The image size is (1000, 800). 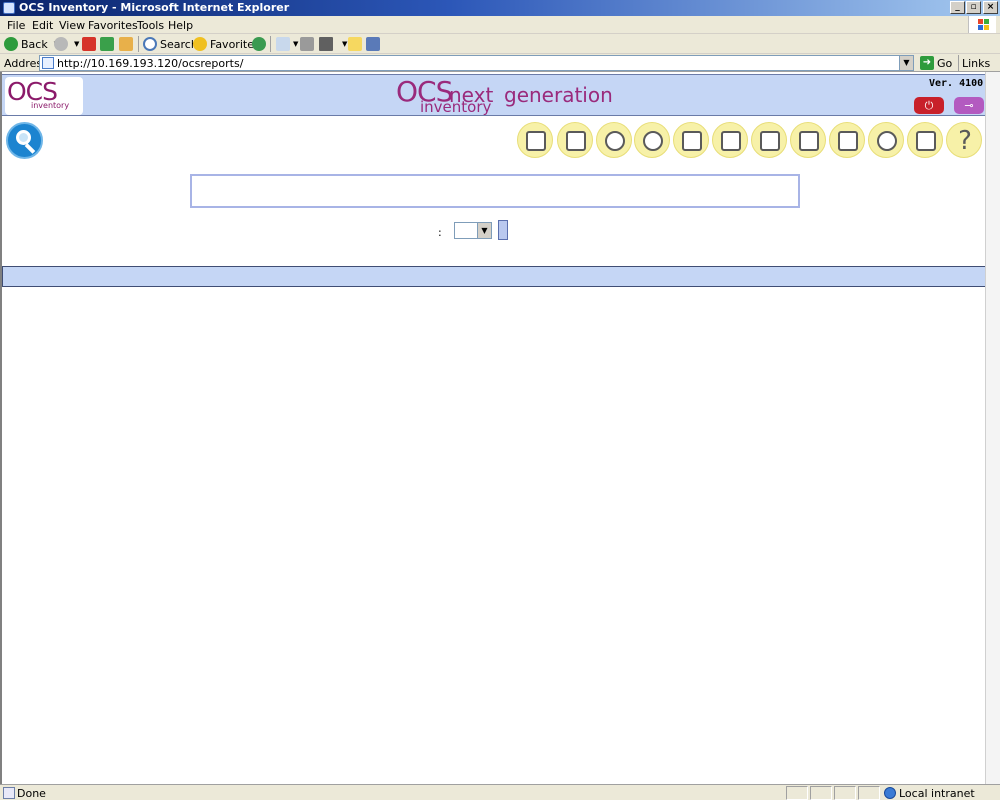 What do you see at coordinates (936, 63) in the screenshot?
I see `go-button: ➜ Go` at bounding box center [936, 63].